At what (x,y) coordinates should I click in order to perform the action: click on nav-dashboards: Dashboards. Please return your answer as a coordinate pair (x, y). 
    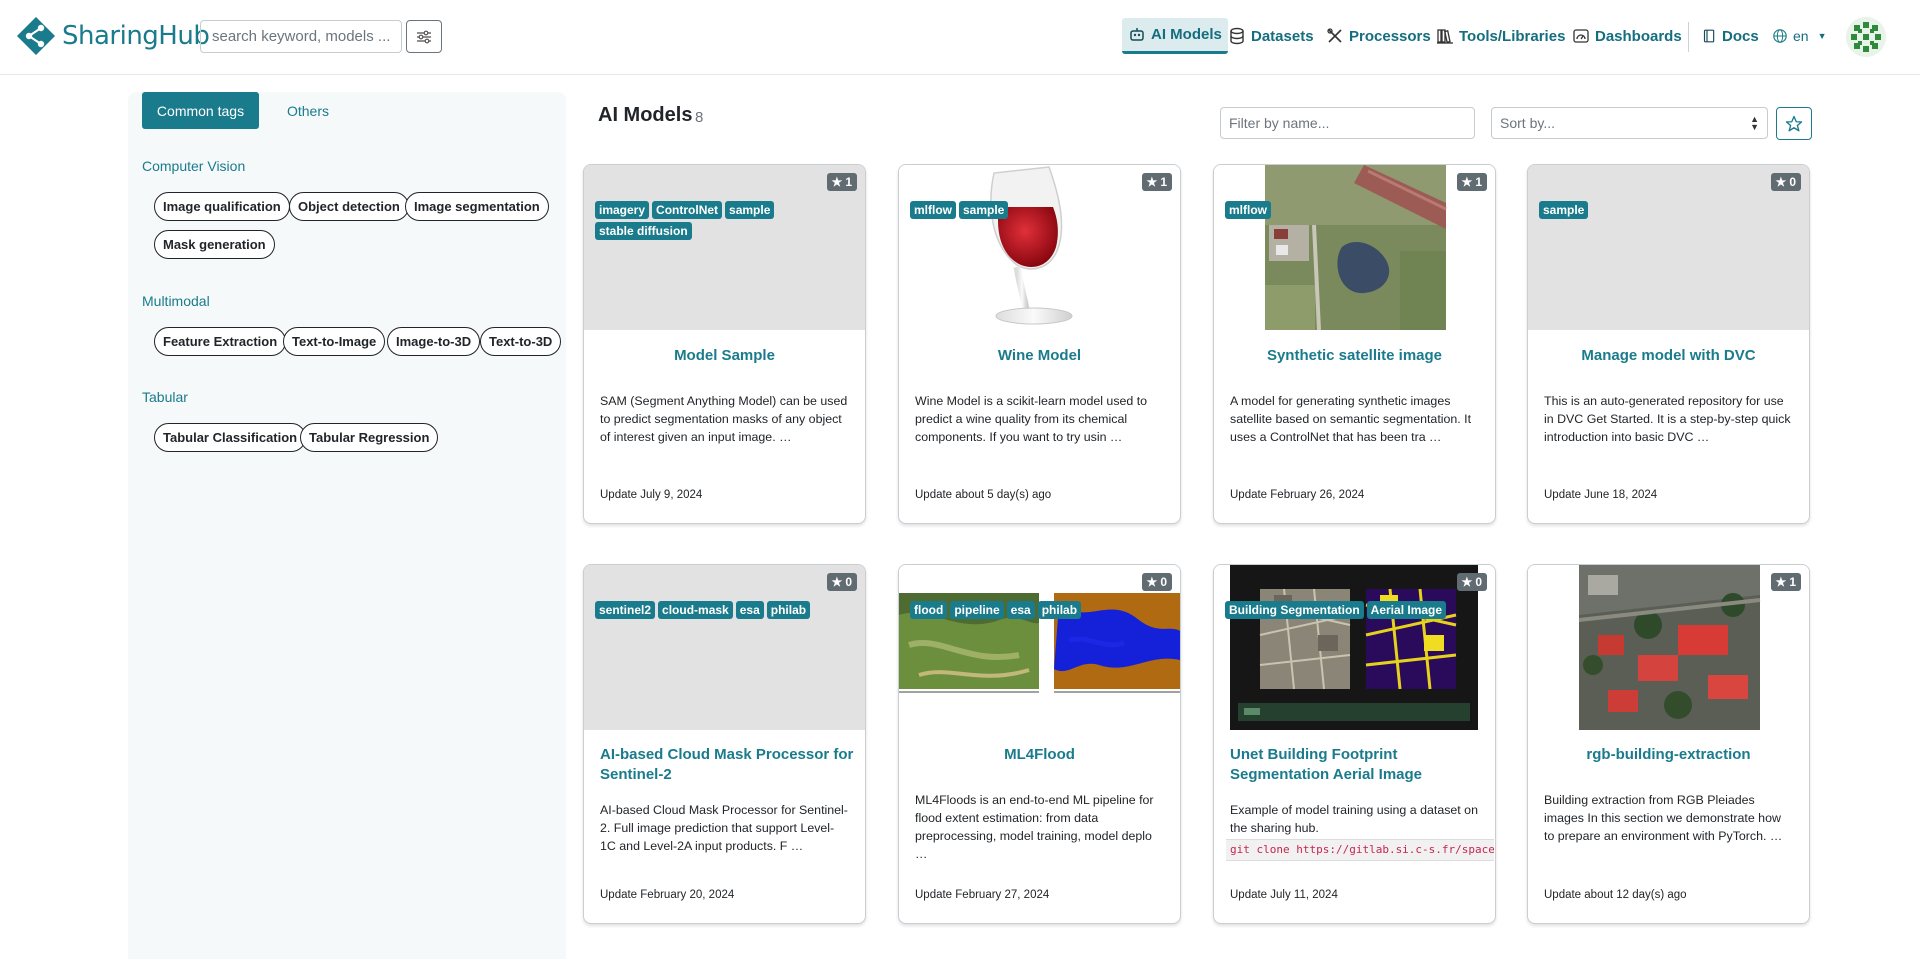
    Looking at the image, I should click on (1627, 36).